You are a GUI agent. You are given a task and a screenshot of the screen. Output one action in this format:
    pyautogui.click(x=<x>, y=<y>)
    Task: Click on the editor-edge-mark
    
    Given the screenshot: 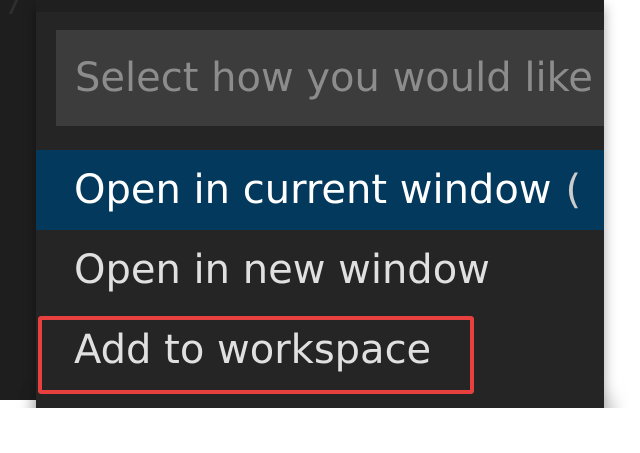 What is the action you would take?
    pyautogui.click(x=13, y=7)
    